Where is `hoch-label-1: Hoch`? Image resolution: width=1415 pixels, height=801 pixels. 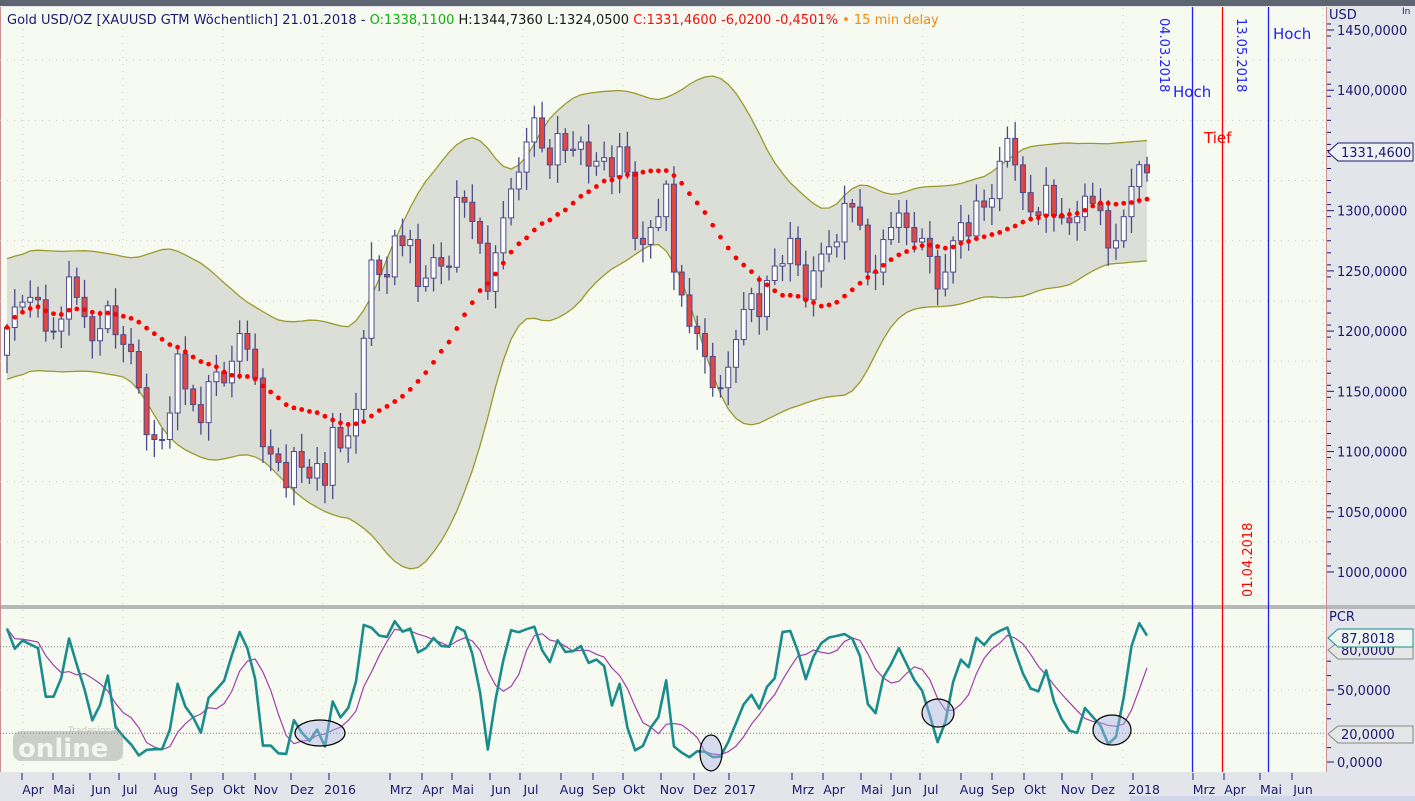 hoch-label-1: Hoch is located at coordinates (1192, 92).